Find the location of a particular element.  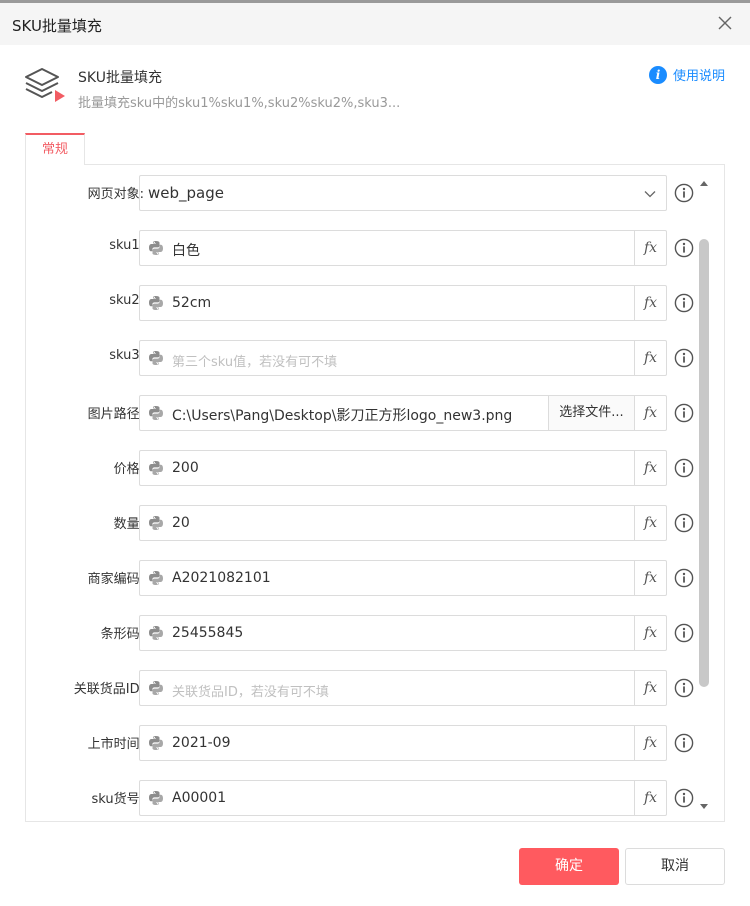

window-title: SKU批量填充 is located at coordinates (57, 26).